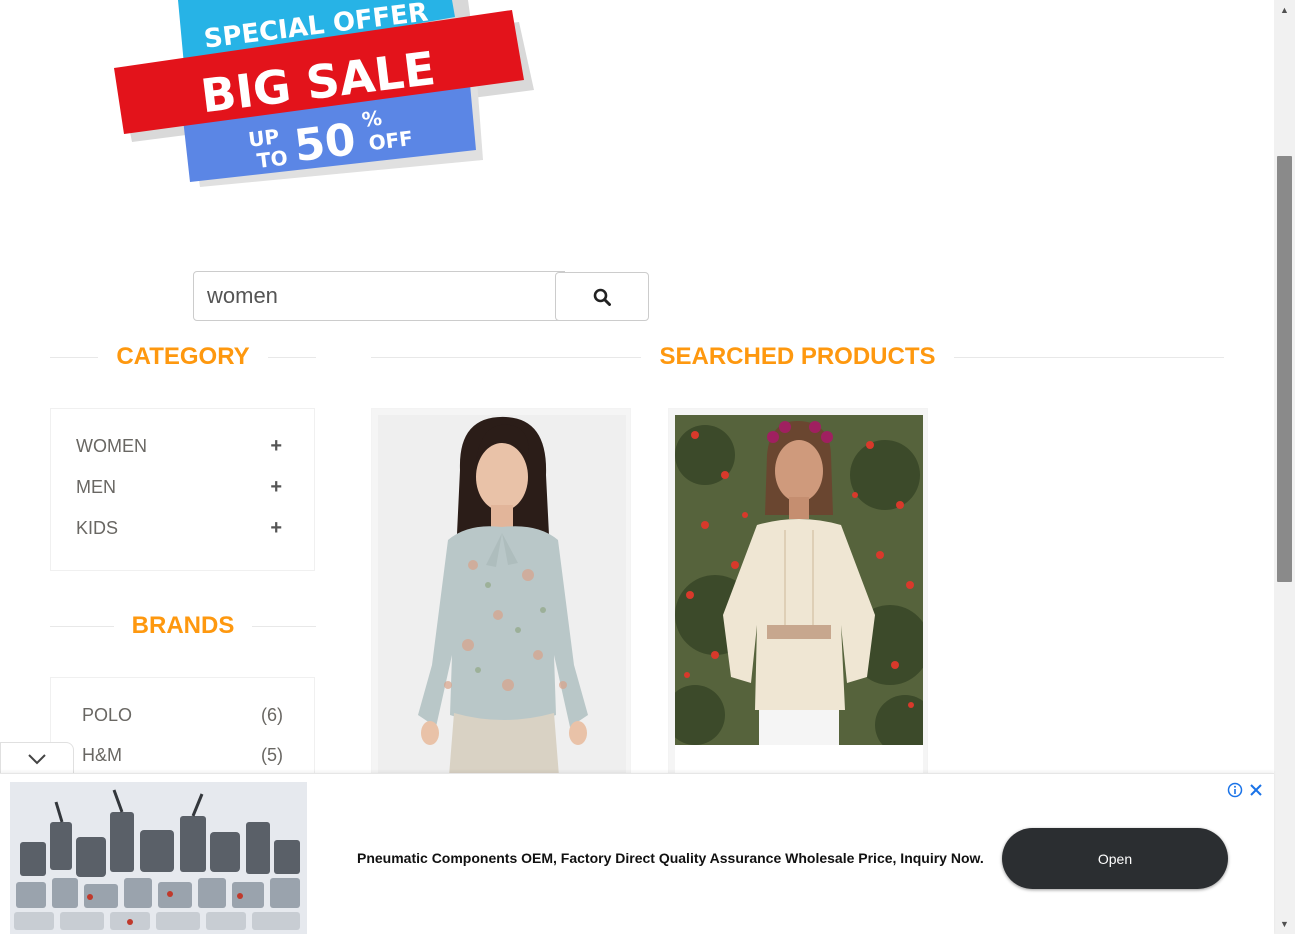  I want to click on banner-to: TO, so click(272, 159).